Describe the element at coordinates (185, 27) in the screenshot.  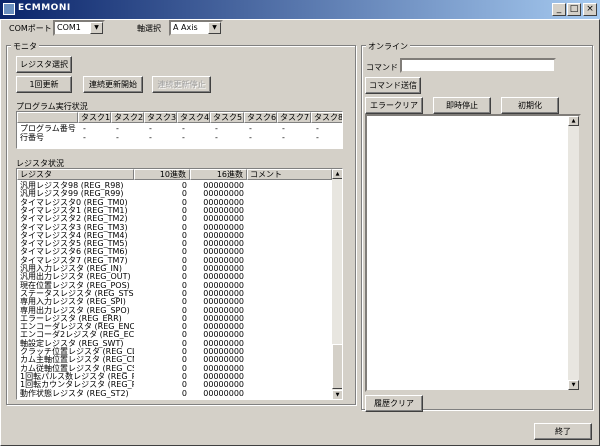
I see `axis-select-value: A Axis` at that location.